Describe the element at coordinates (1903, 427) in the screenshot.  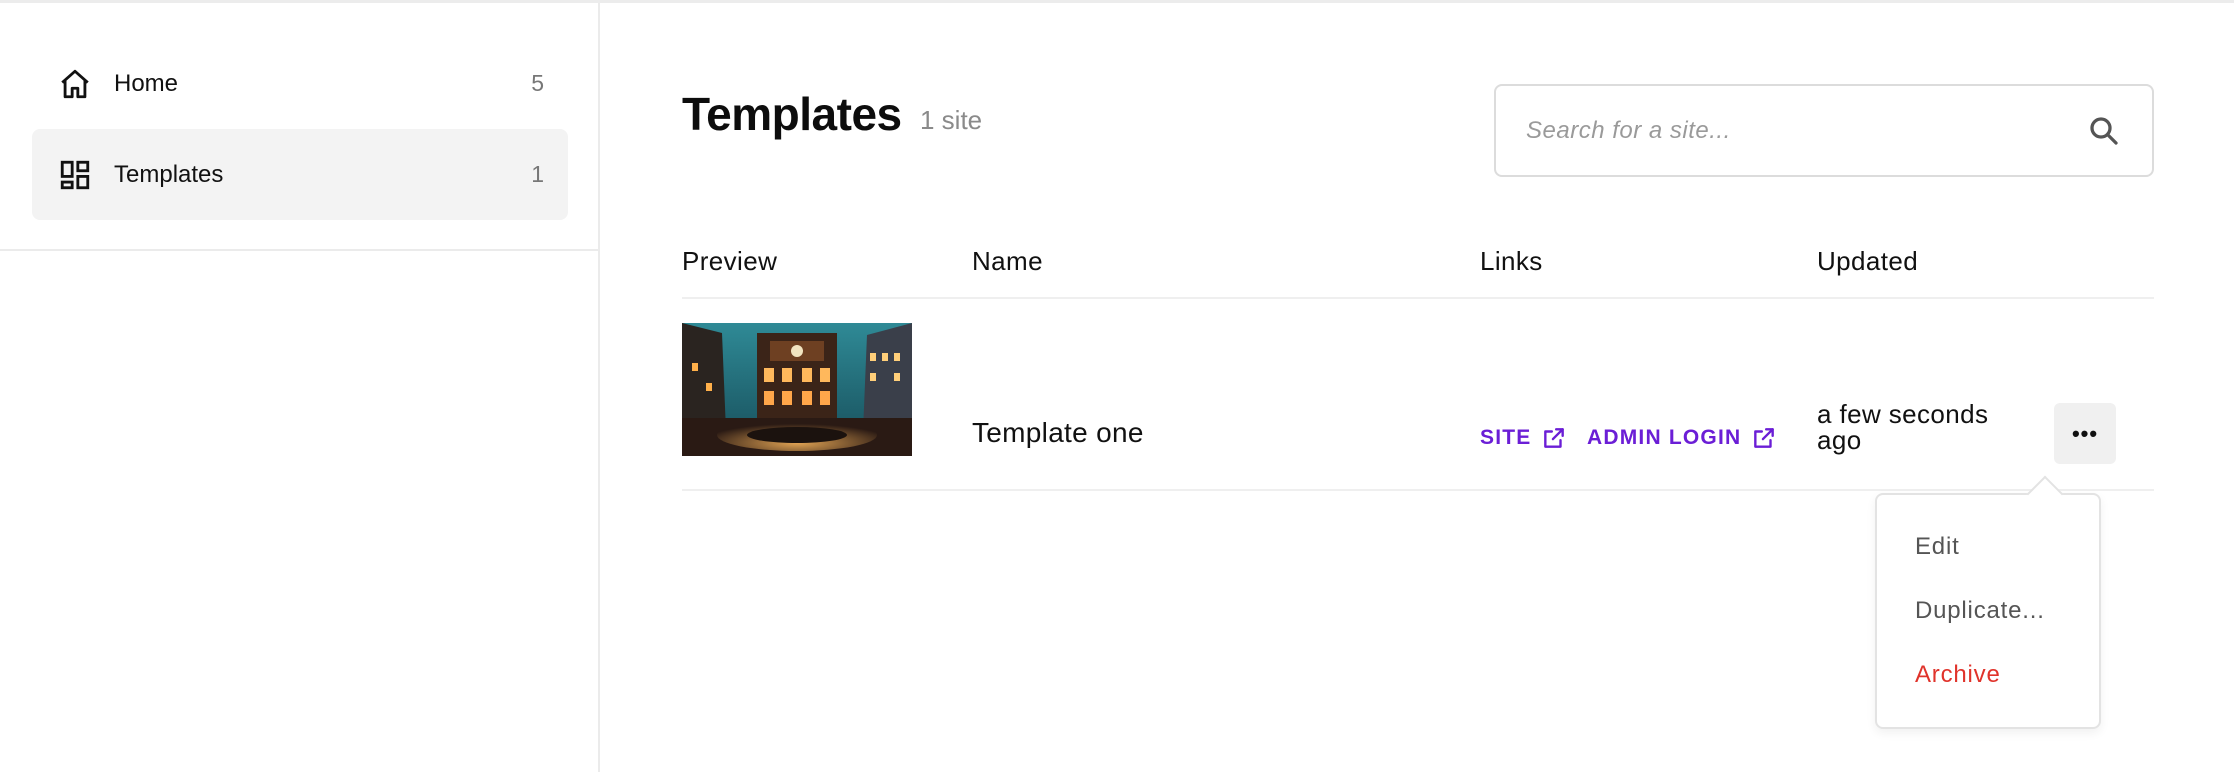
I see `updated-time: a few seconds ago` at that location.